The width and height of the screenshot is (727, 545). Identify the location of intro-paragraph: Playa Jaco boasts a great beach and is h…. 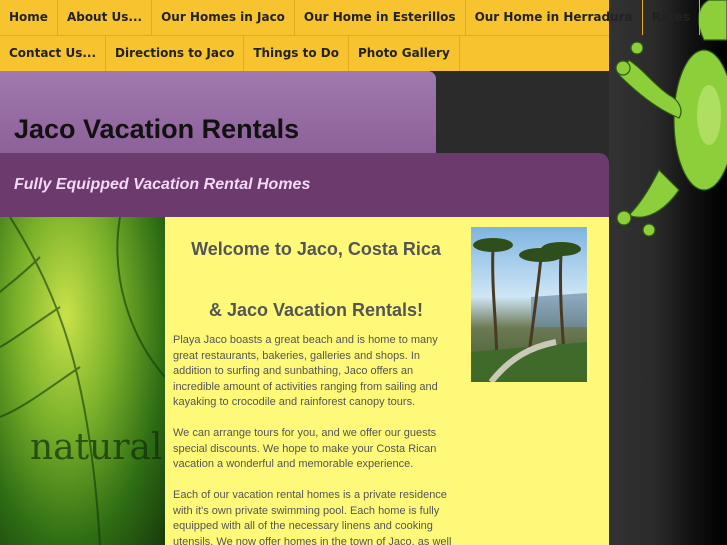
(305, 371).